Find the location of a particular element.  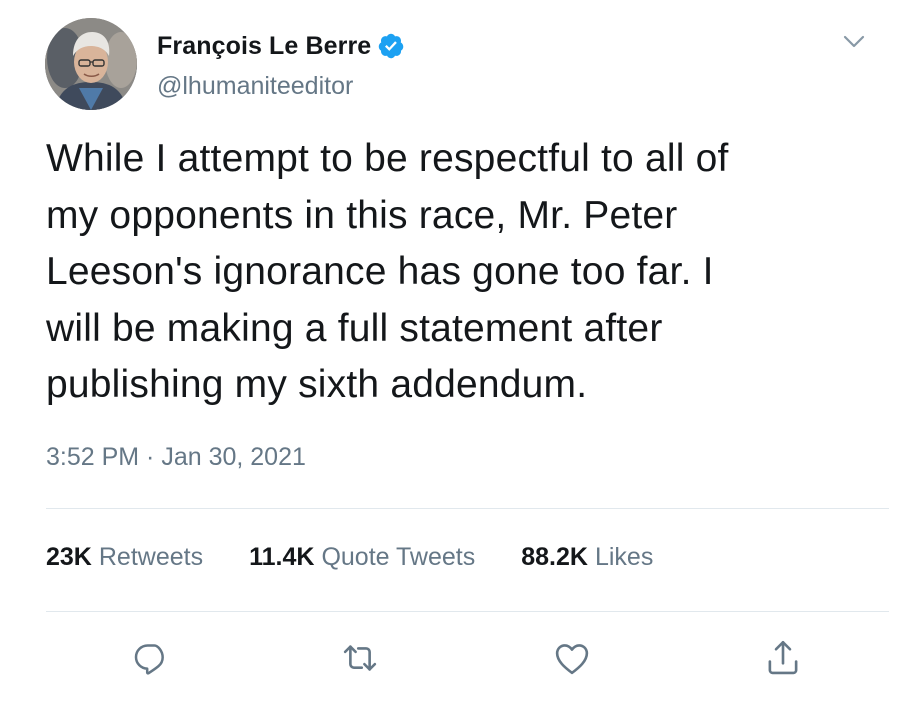

retweet-arrows-icon is located at coordinates (360, 658).